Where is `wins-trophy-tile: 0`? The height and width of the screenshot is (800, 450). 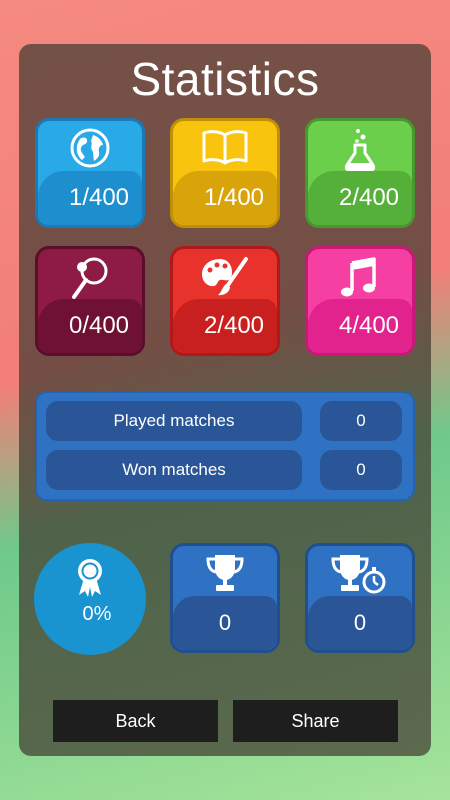
wins-trophy-tile: 0 is located at coordinates (225, 598).